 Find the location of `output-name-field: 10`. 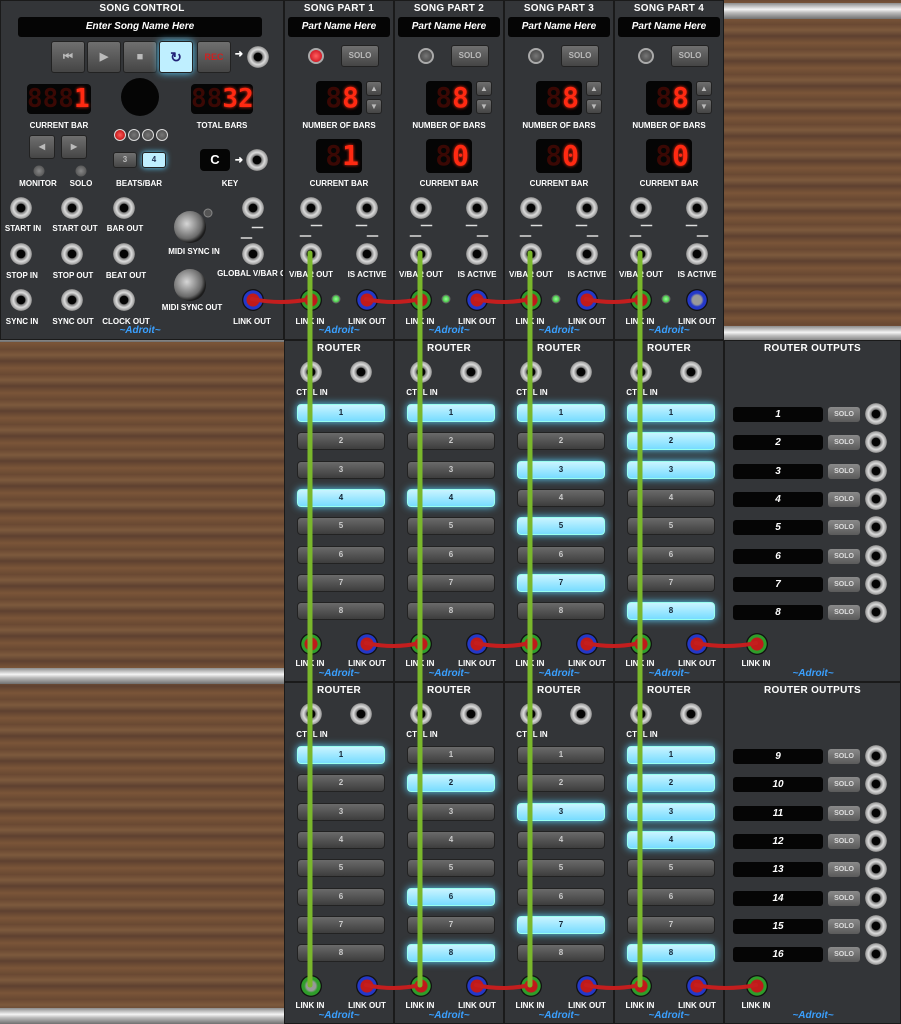

output-name-field: 10 is located at coordinates (778, 785).